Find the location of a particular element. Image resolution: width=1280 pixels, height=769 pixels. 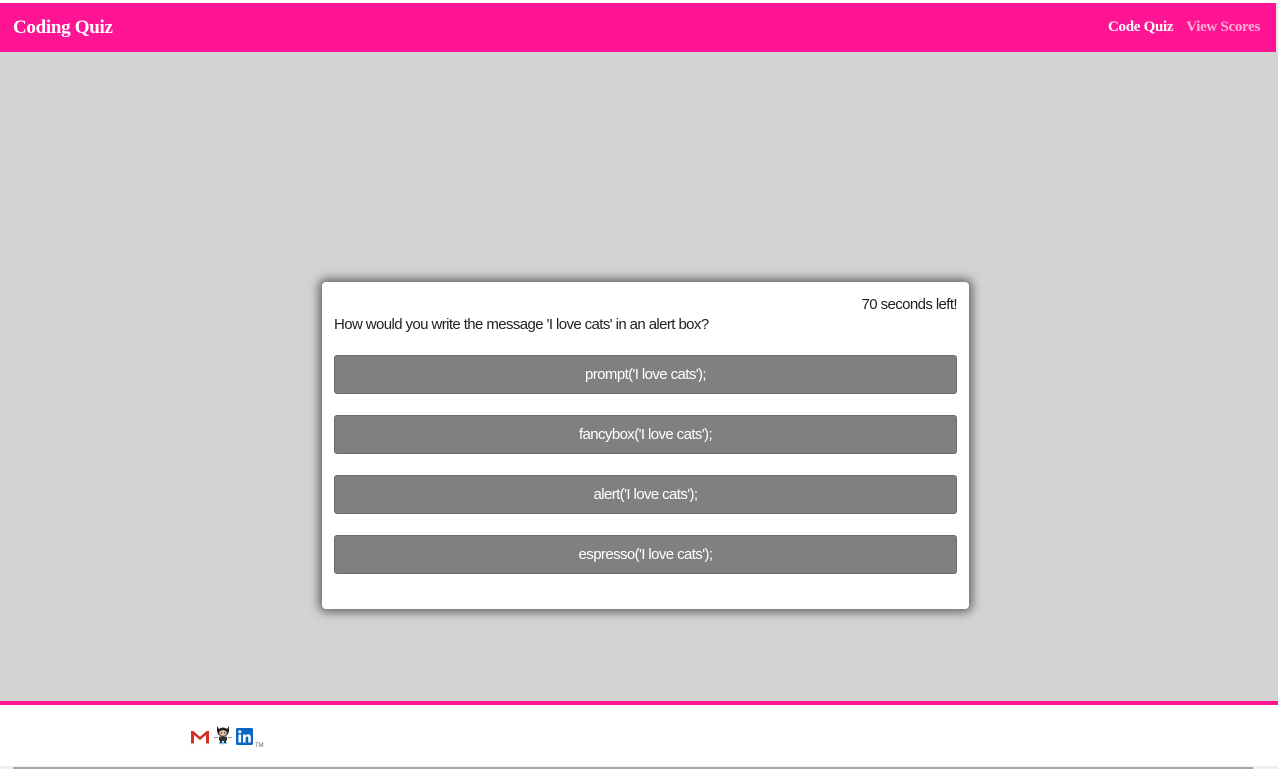

gmail-icon is located at coordinates (200, 737).